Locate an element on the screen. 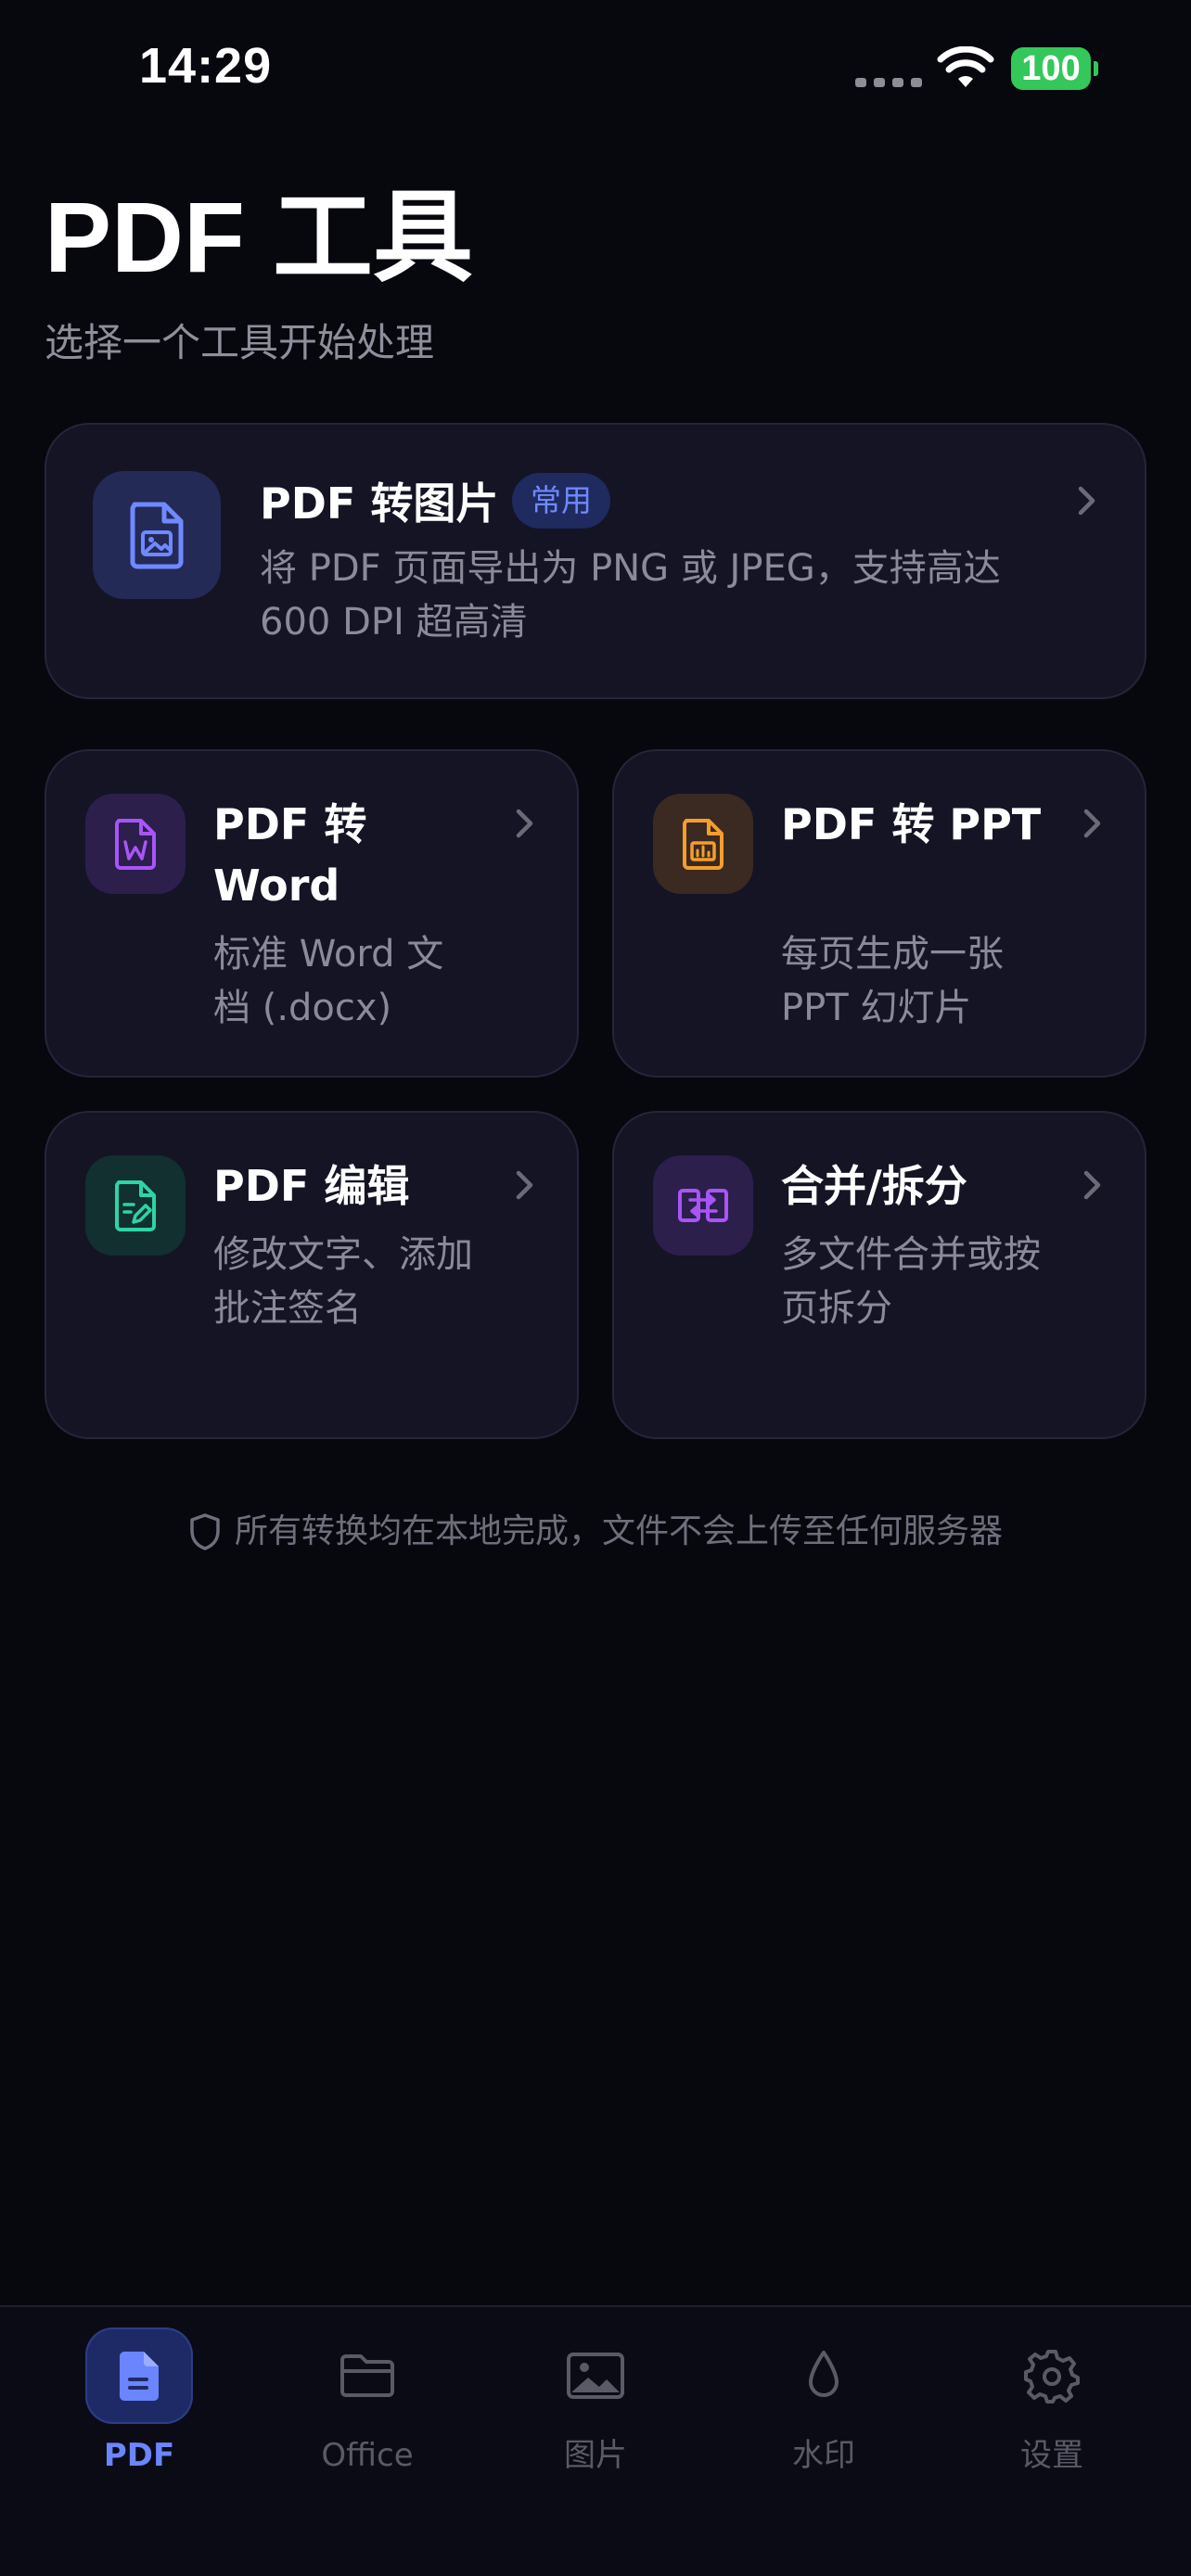 The width and height of the screenshot is (1191, 2576). merge-split-icon is located at coordinates (703, 1205).